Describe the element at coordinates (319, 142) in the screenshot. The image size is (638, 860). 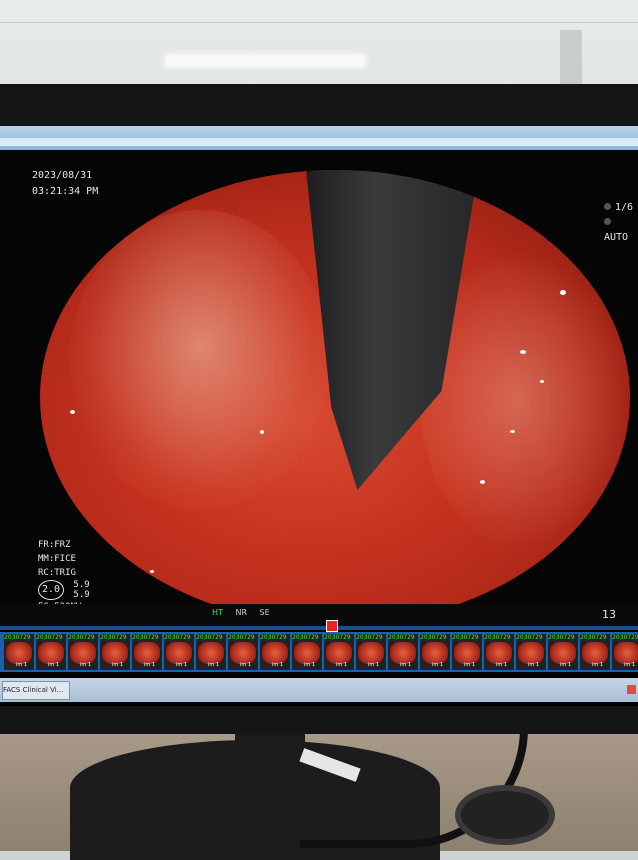
I see `title-bar-highlight` at that location.